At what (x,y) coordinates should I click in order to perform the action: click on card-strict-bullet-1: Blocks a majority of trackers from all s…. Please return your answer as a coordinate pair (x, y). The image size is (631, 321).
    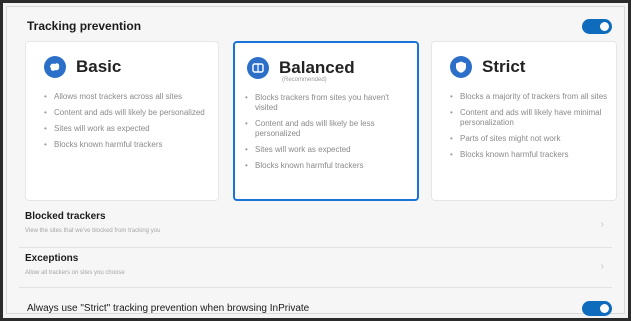
    Looking at the image, I should click on (529, 97).